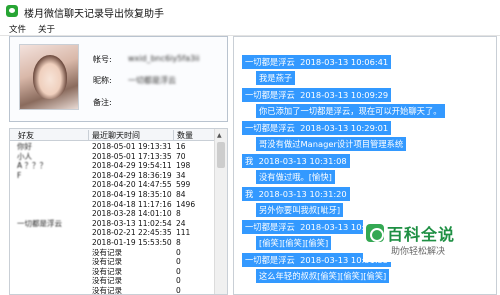  What do you see at coordinates (375, 233) in the screenshot?
I see `watermark-logo-icon` at bounding box center [375, 233].